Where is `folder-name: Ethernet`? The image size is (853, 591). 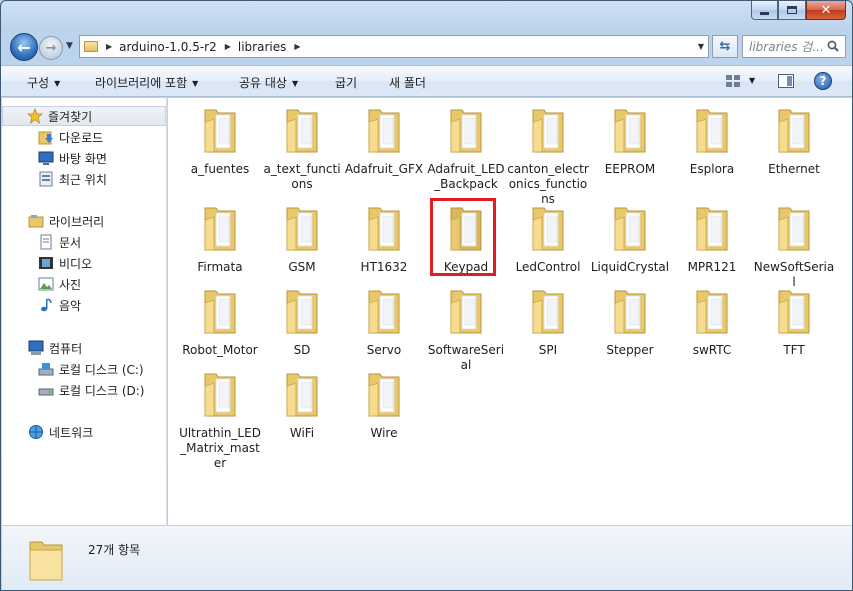
folder-name: Ethernet is located at coordinates (794, 169).